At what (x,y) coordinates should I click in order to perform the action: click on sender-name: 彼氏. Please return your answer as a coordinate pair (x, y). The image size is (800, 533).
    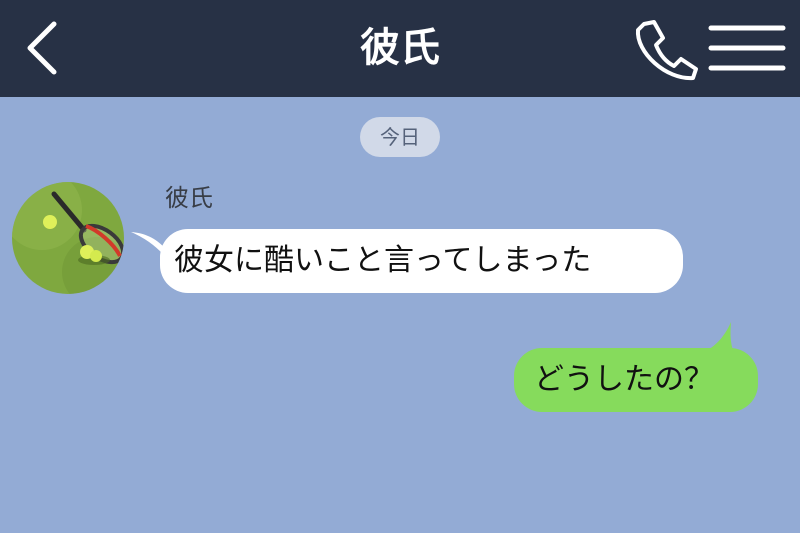
    Looking at the image, I should click on (189, 198).